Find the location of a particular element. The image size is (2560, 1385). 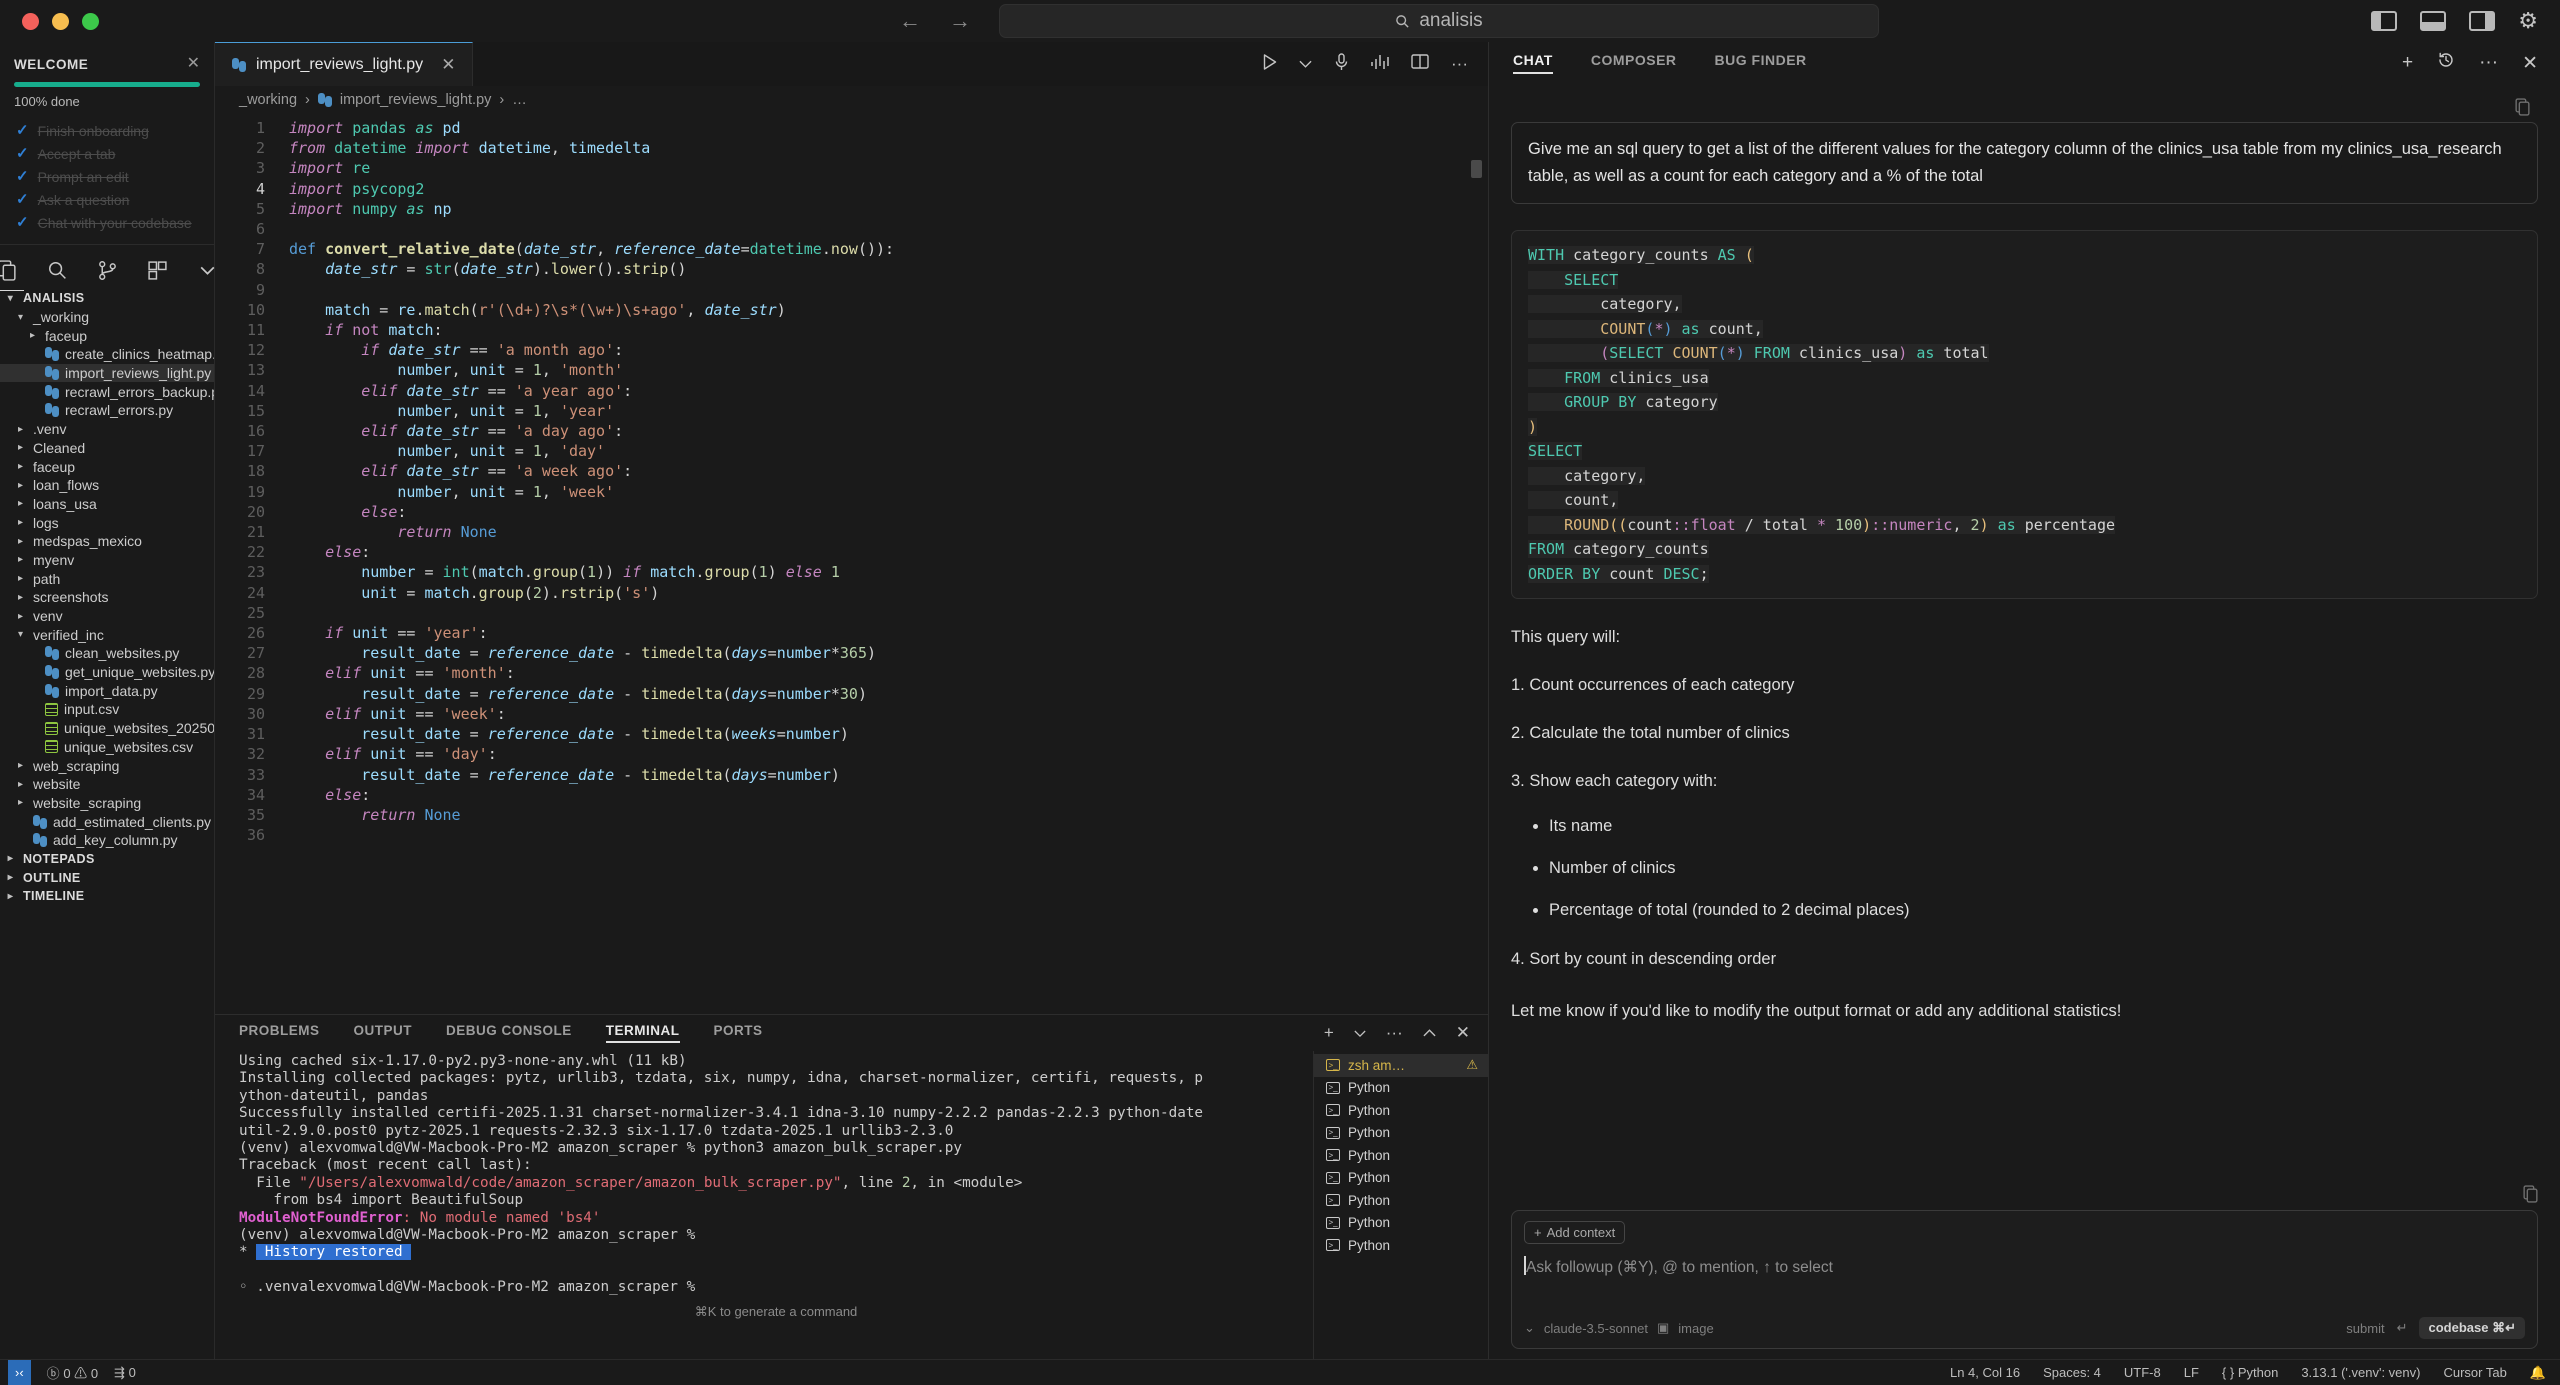

python-interpreter: 3.13.1 ('.venv': venv) is located at coordinates (2360, 1372).